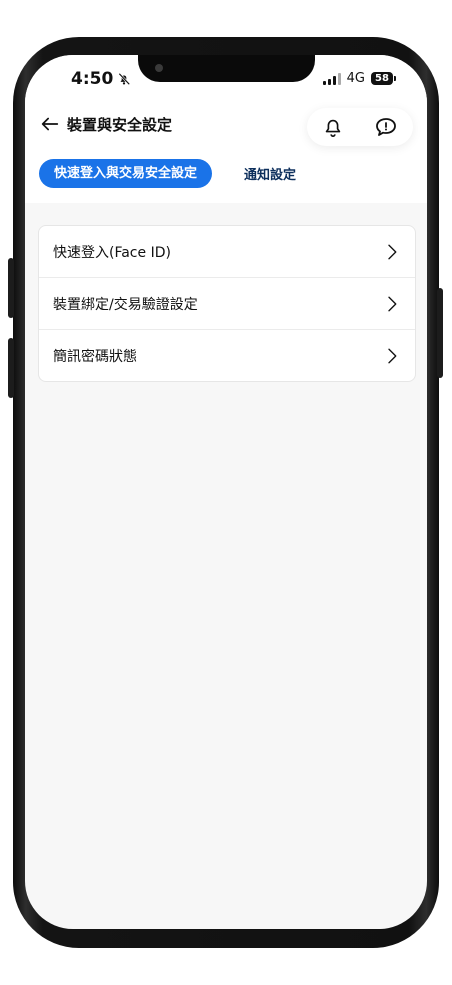 The width and height of the screenshot is (452, 985). Describe the element at coordinates (120, 124) in the screenshot. I see `page-title: 裝置與安全設定` at that location.